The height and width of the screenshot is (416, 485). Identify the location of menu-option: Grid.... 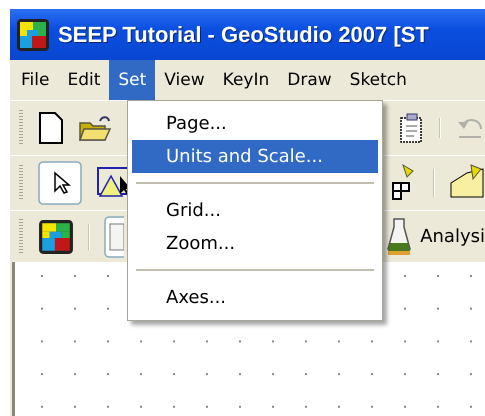
(255, 210).